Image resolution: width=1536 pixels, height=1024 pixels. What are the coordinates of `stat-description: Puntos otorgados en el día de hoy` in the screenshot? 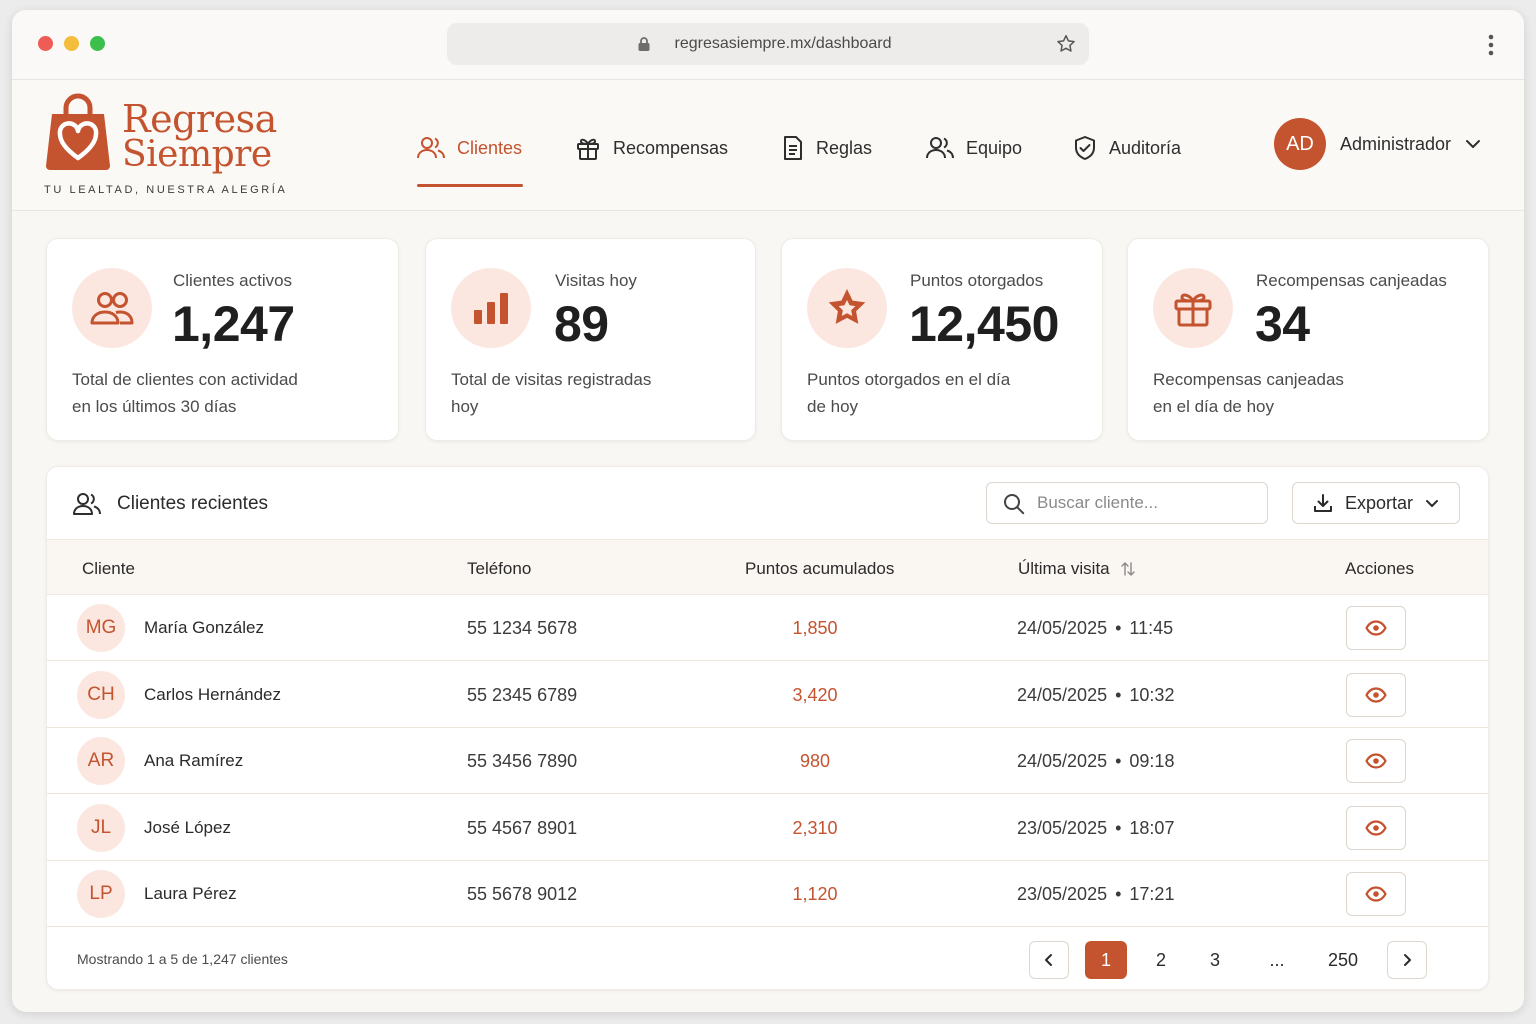 It's located at (908, 393).